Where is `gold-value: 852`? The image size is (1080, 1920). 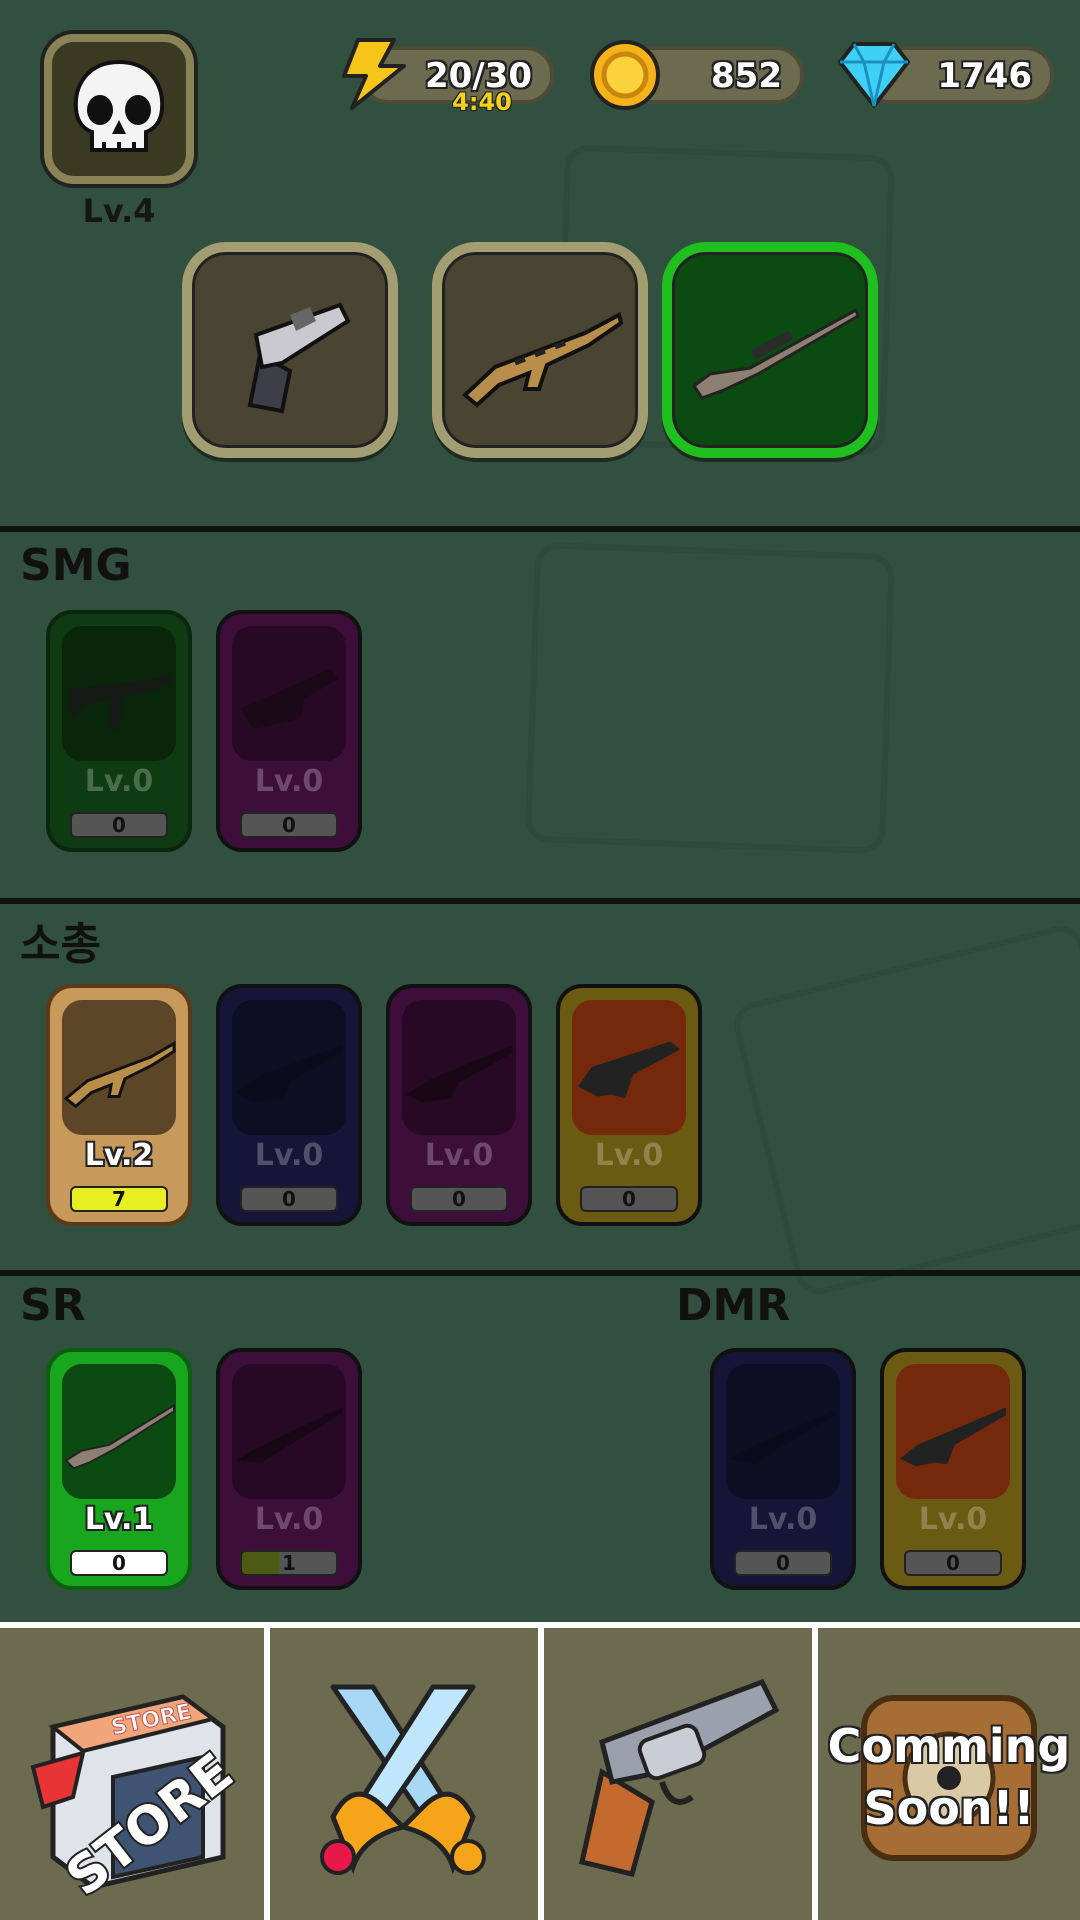 gold-value: 852 is located at coordinates (746, 76).